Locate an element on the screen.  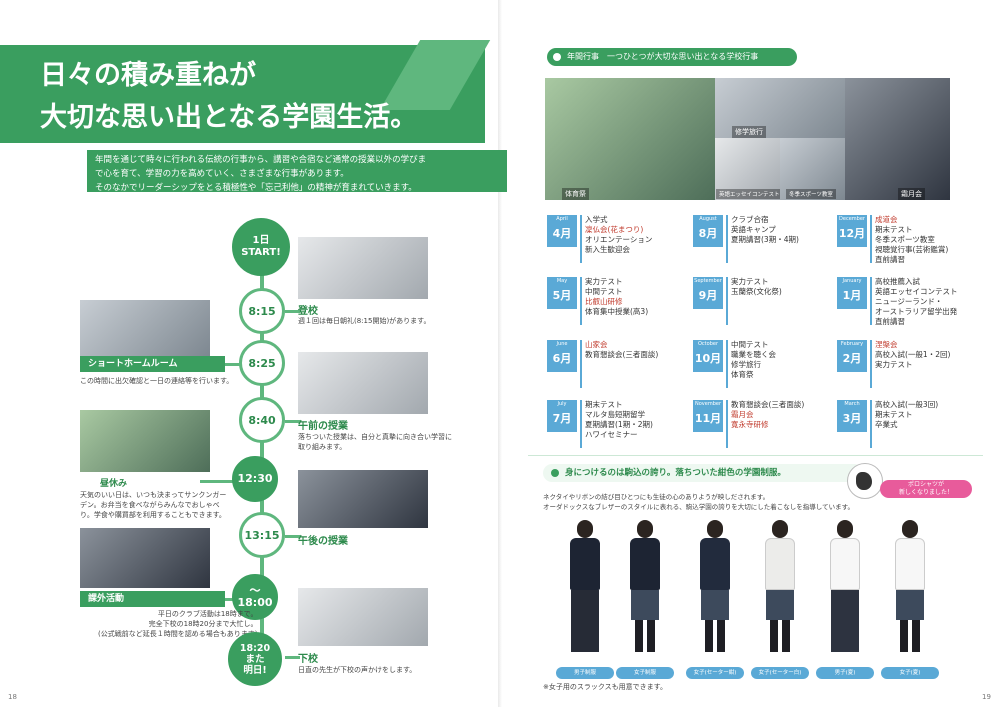
start-node: 1日 START! is located at coordinates (261, 247).